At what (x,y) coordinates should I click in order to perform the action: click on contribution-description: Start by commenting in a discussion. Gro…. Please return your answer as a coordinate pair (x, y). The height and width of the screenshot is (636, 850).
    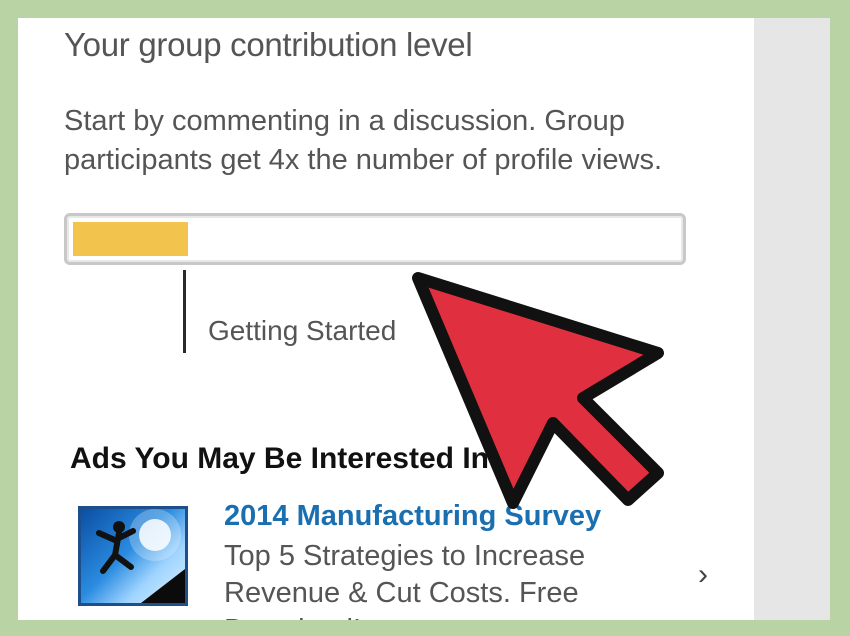
    Looking at the image, I should click on (363, 140).